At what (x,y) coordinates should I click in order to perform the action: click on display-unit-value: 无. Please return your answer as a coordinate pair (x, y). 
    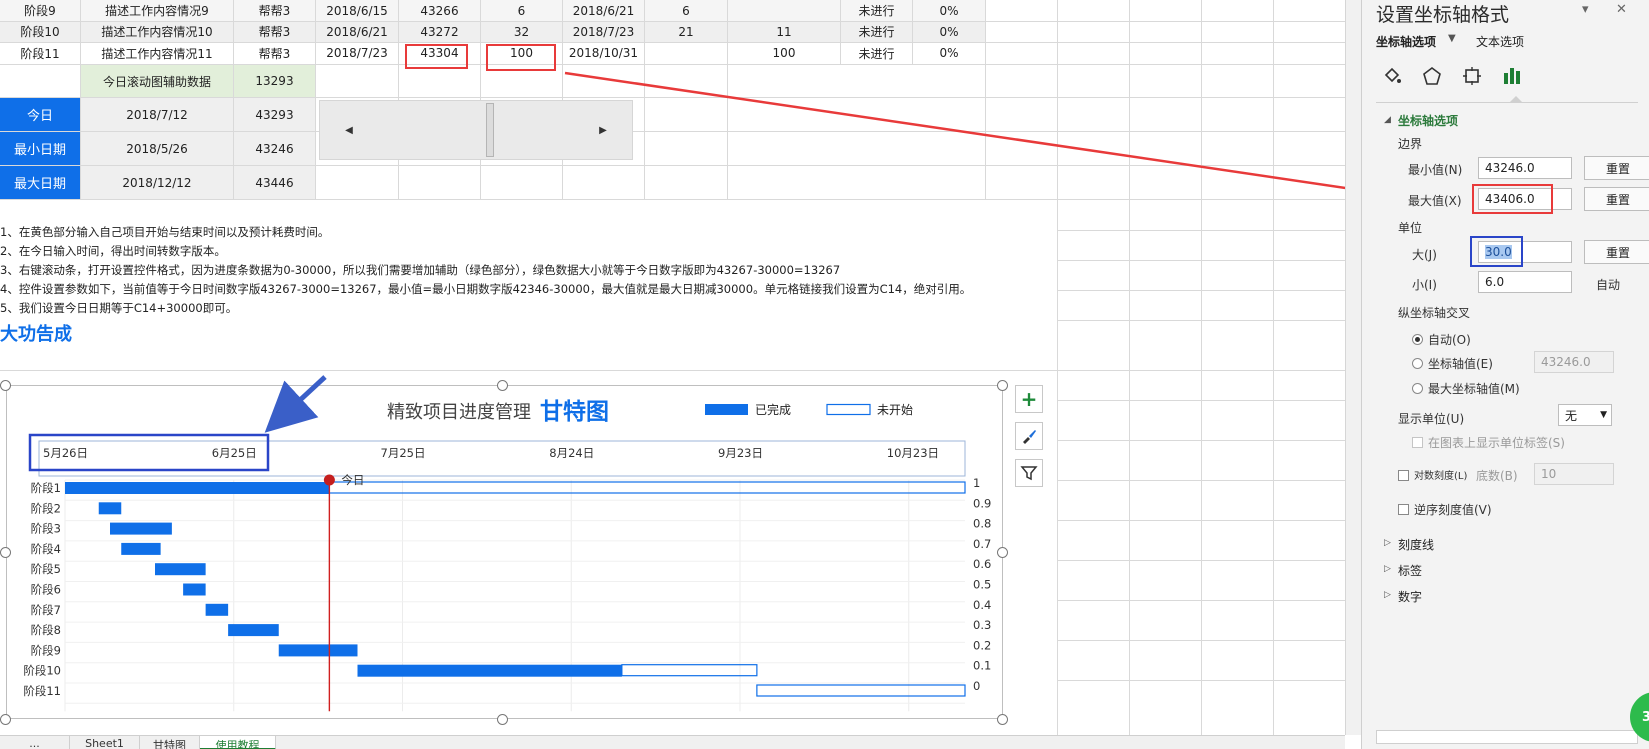
    Looking at the image, I should click on (1571, 415).